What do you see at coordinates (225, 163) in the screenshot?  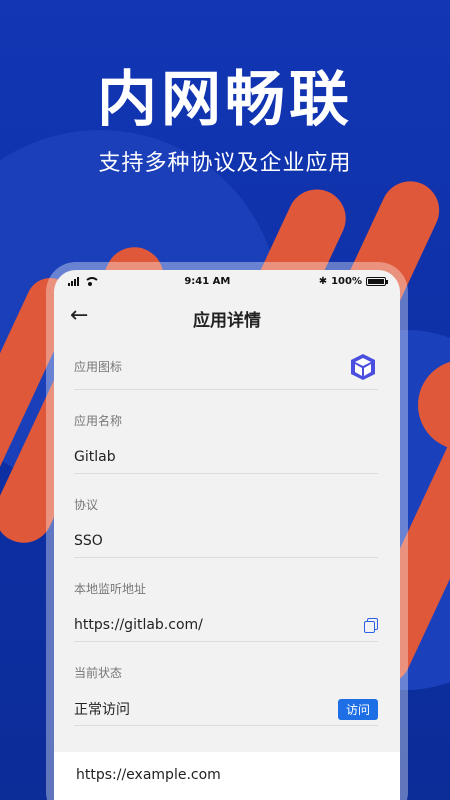 I see `subline: 支持多种协议及企业应用` at bounding box center [225, 163].